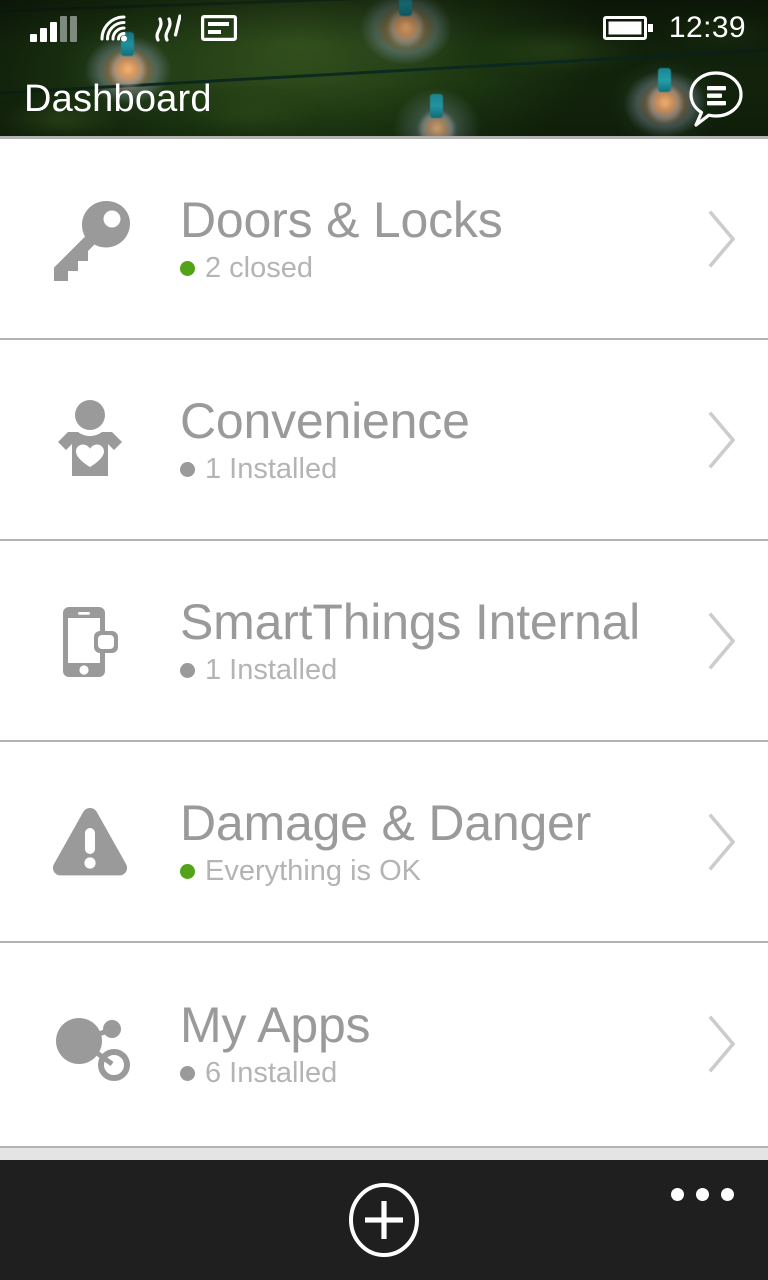 Image resolution: width=768 pixels, height=1280 pixels. Describe the element at coordinates (90, 640) in the screenshot. I see `smartphone-device-icon` at that location.